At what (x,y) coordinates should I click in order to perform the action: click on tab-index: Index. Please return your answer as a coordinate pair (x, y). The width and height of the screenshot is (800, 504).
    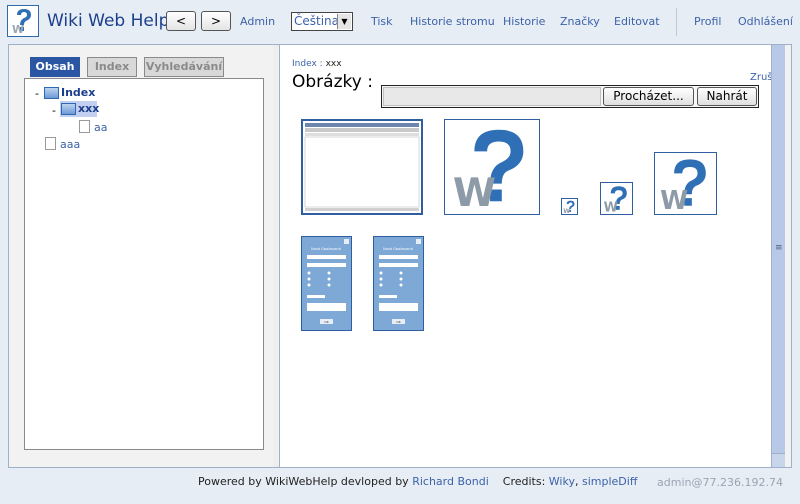
    Looking at the image, I should click on (112, 67).